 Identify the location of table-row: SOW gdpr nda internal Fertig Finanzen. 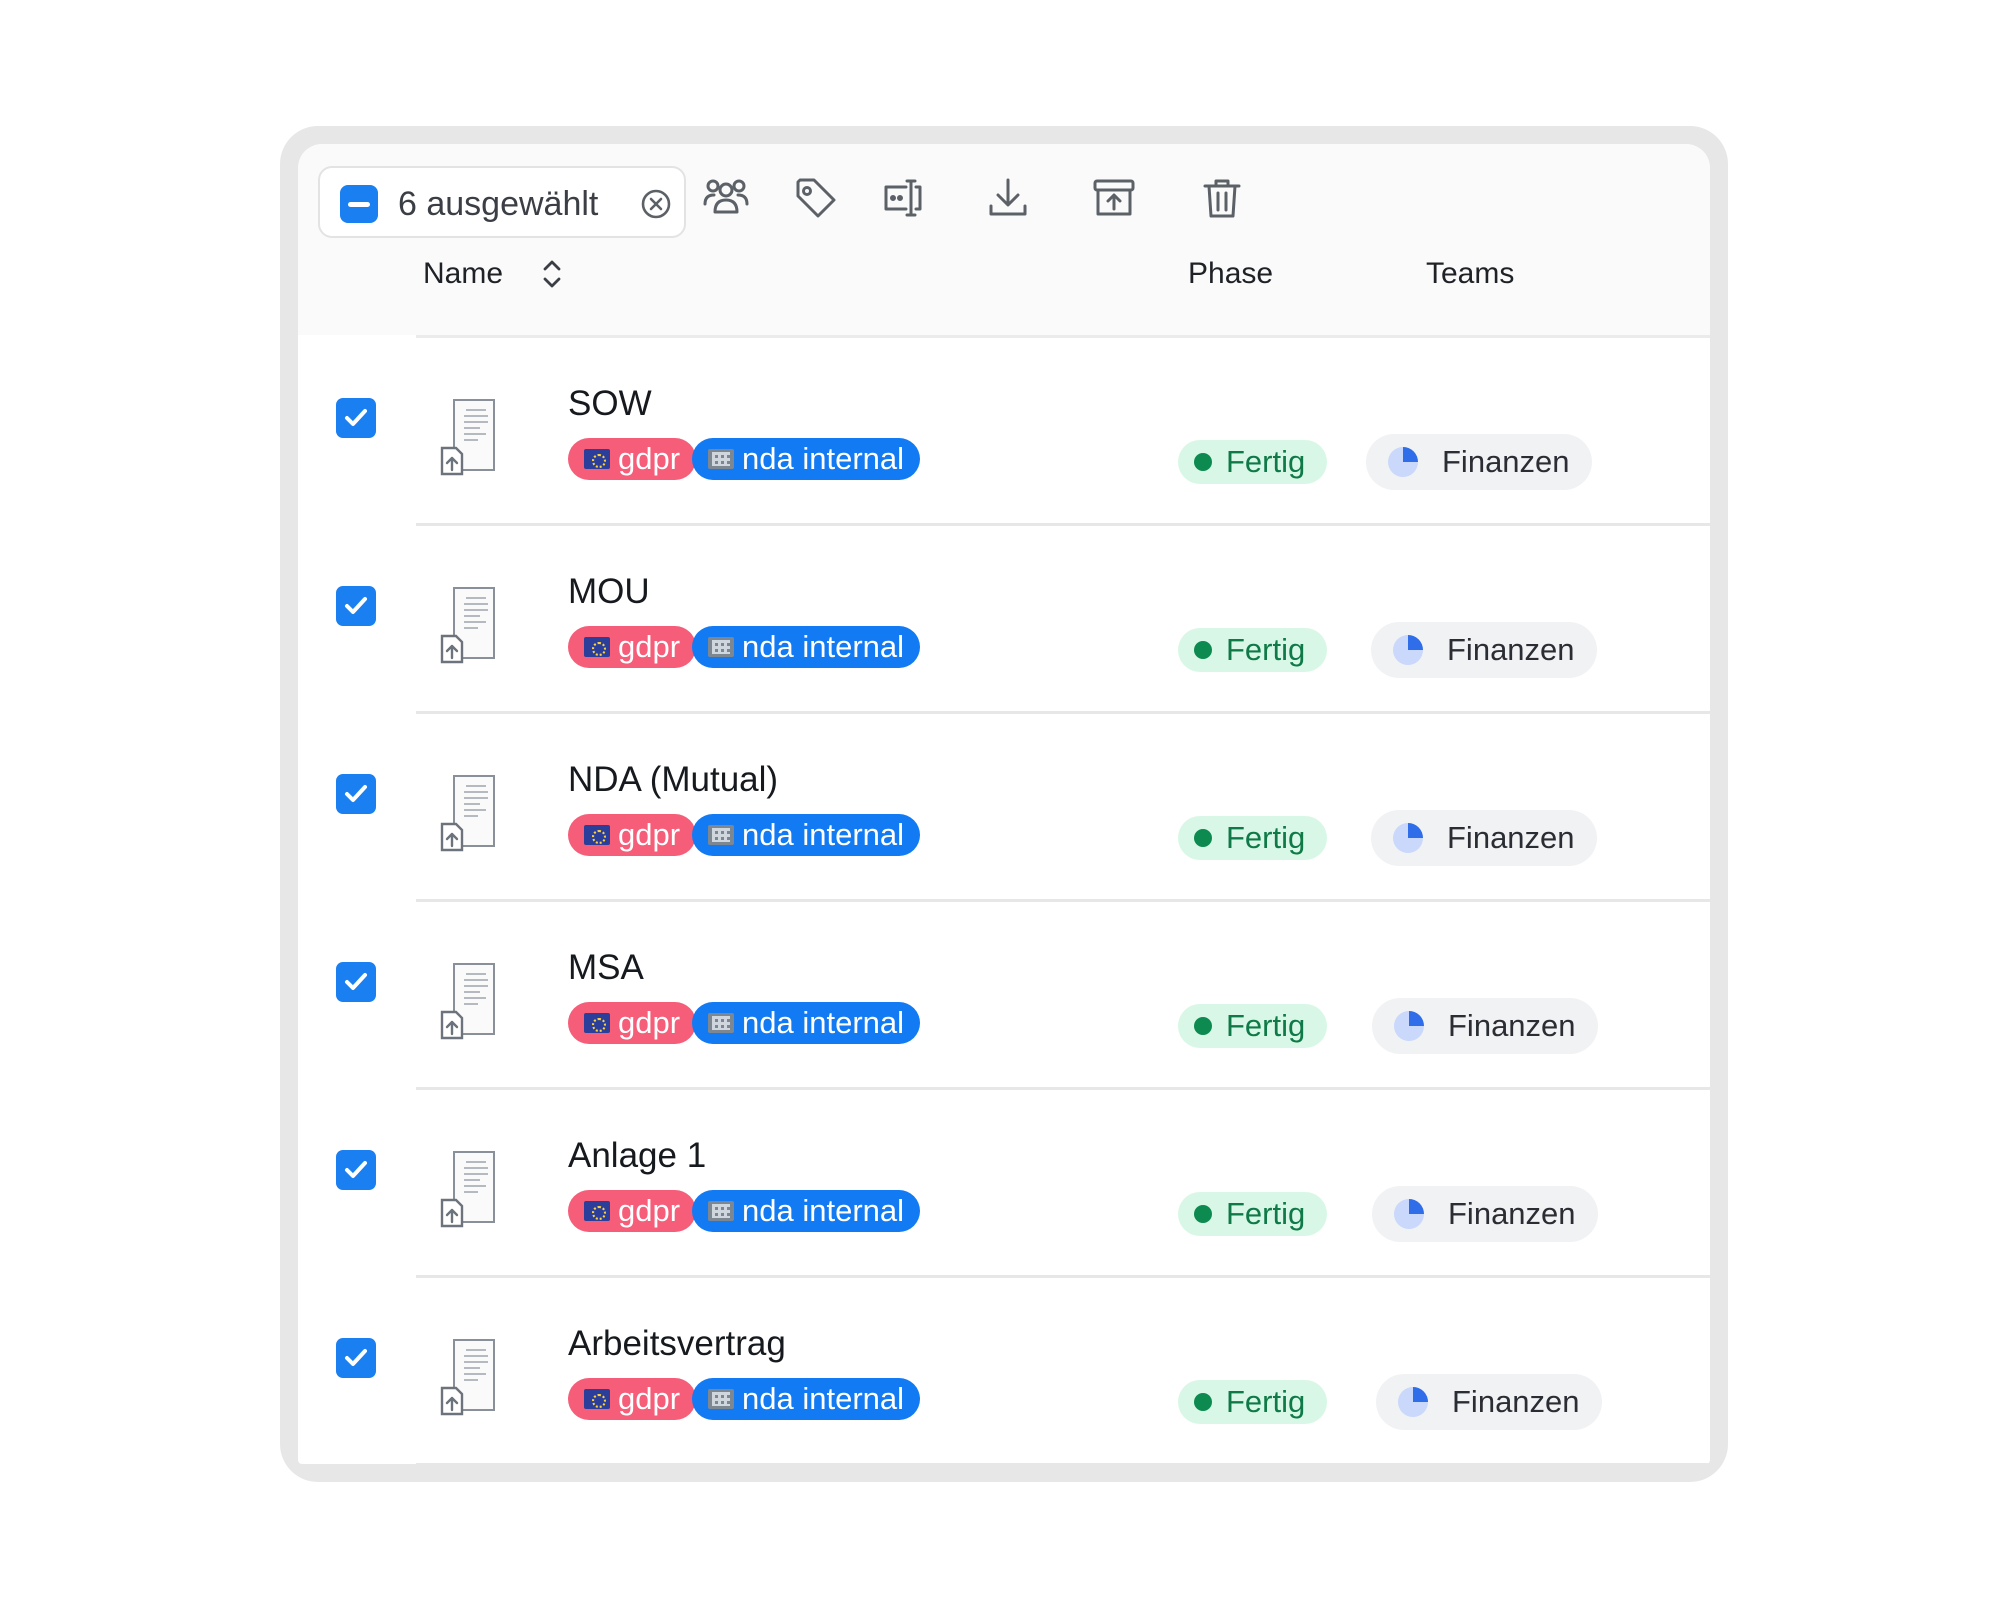
(1004, 432).